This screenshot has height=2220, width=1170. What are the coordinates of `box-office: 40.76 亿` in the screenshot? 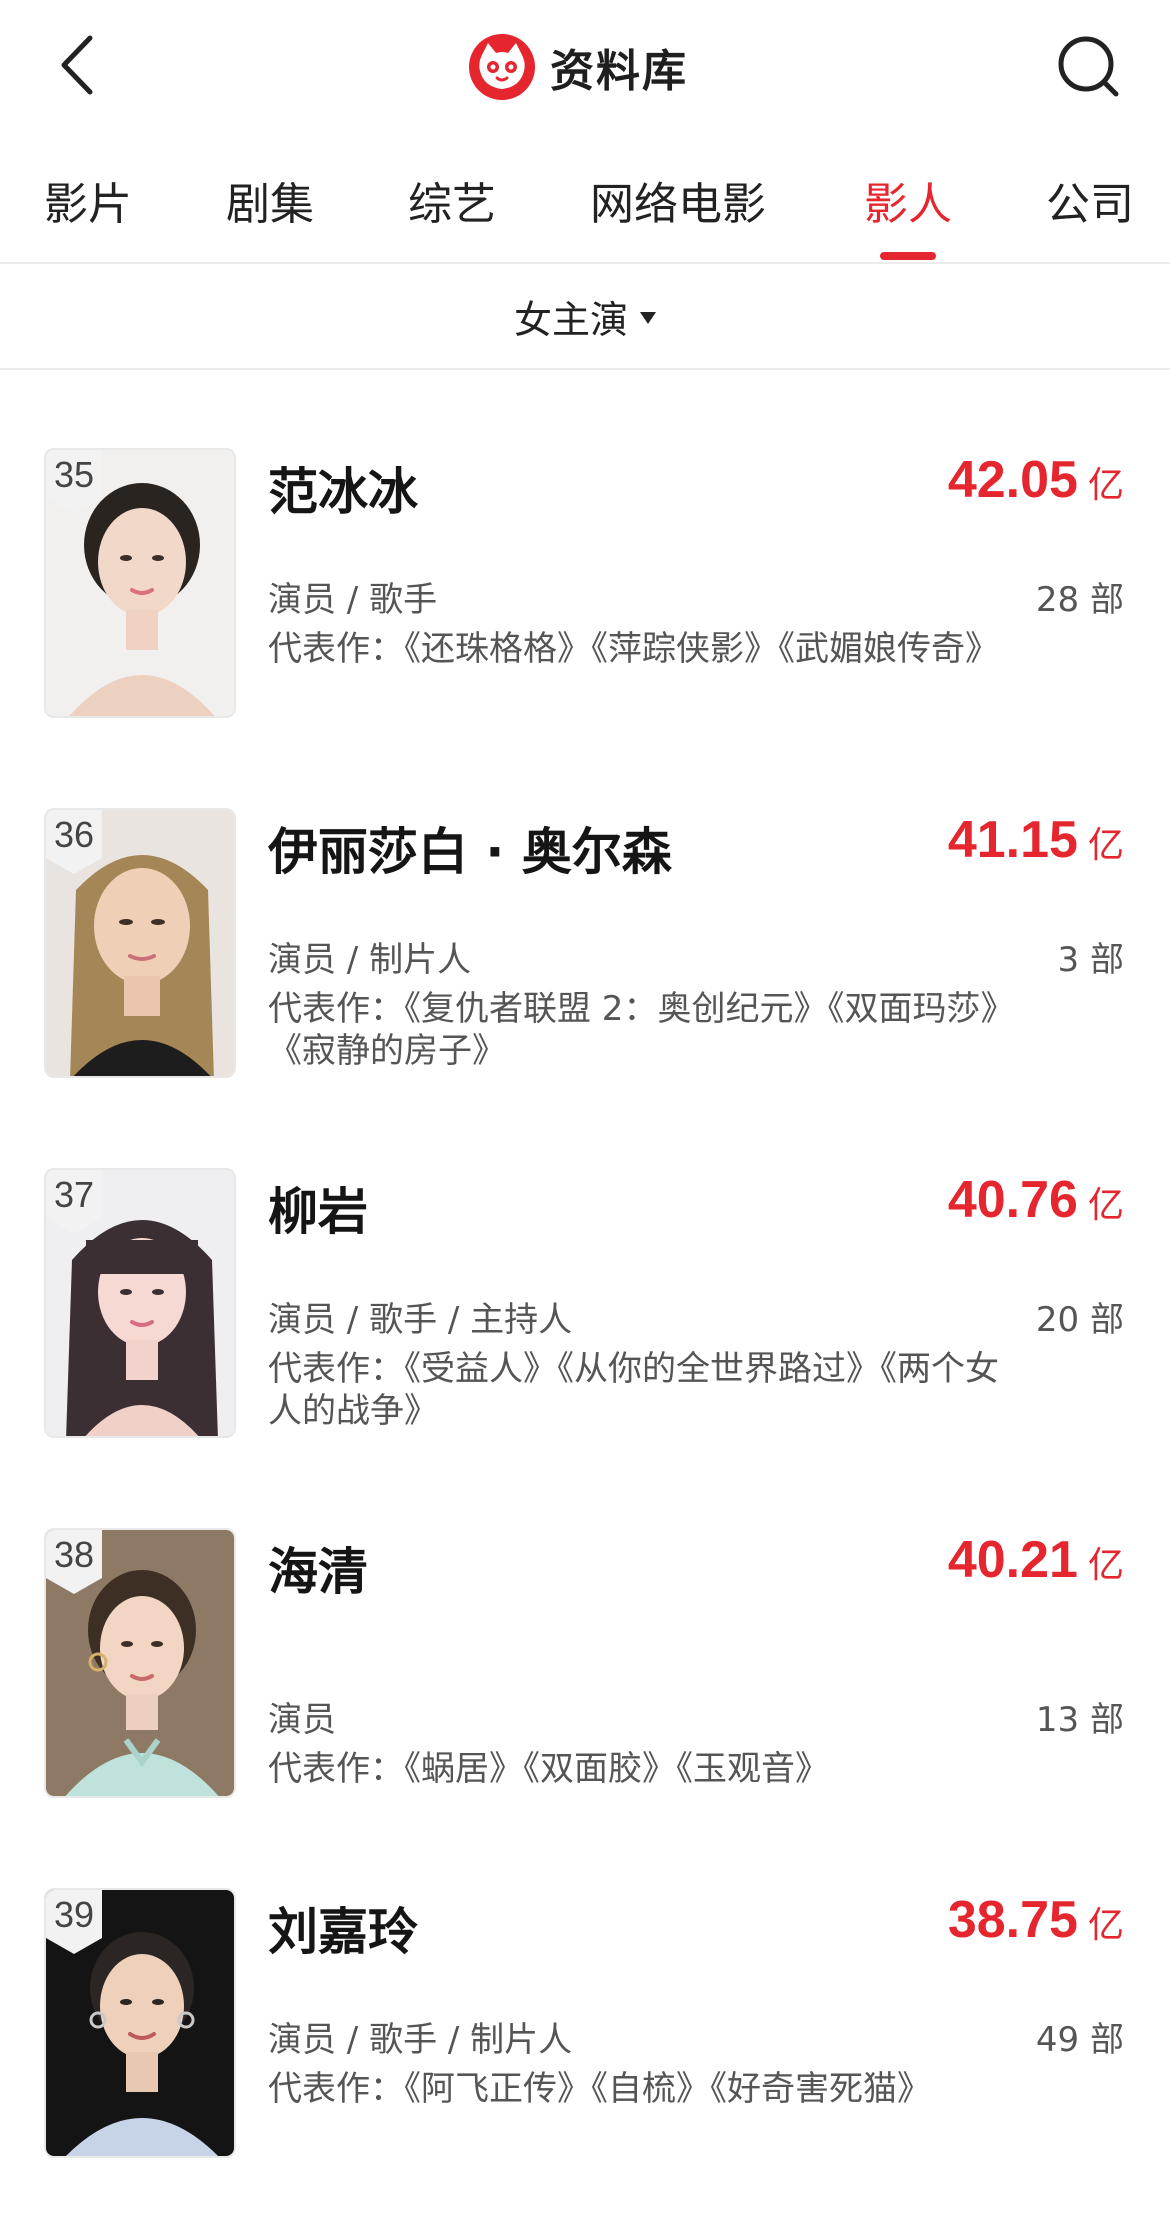 It's located at (1036, 1200).